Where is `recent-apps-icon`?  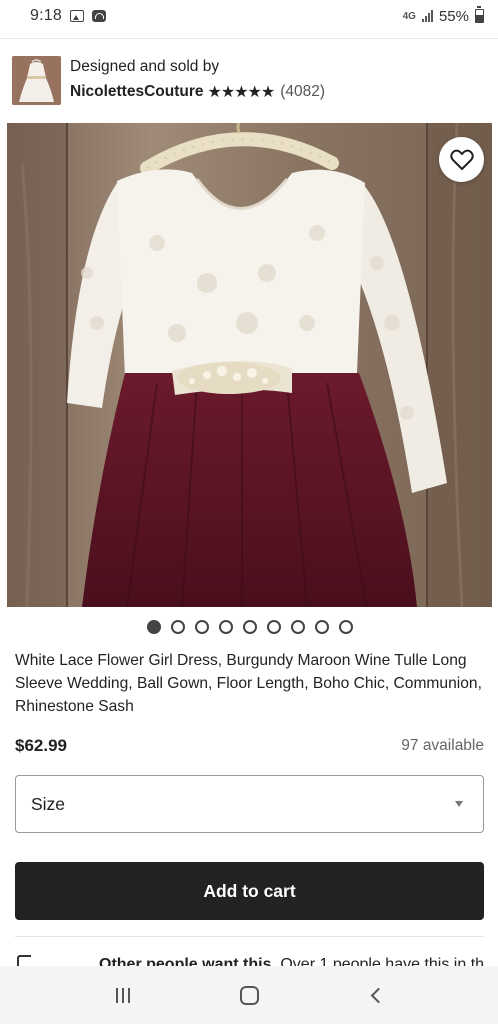 recent-apps-icon is located at coordinates (123, 995).